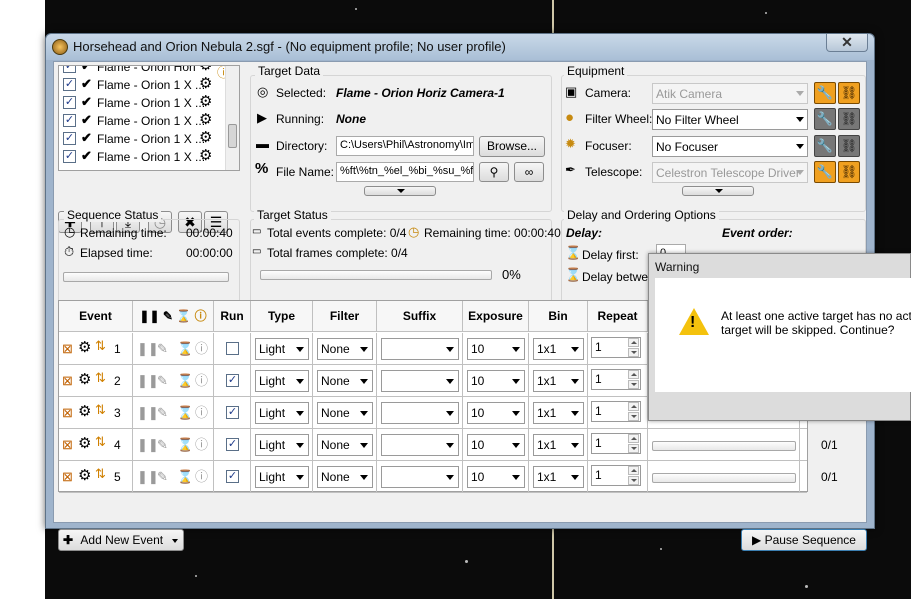 This screenshot has height=599, width=911. I want to click on filename-tool-button: ⚲, so click(494, 172).